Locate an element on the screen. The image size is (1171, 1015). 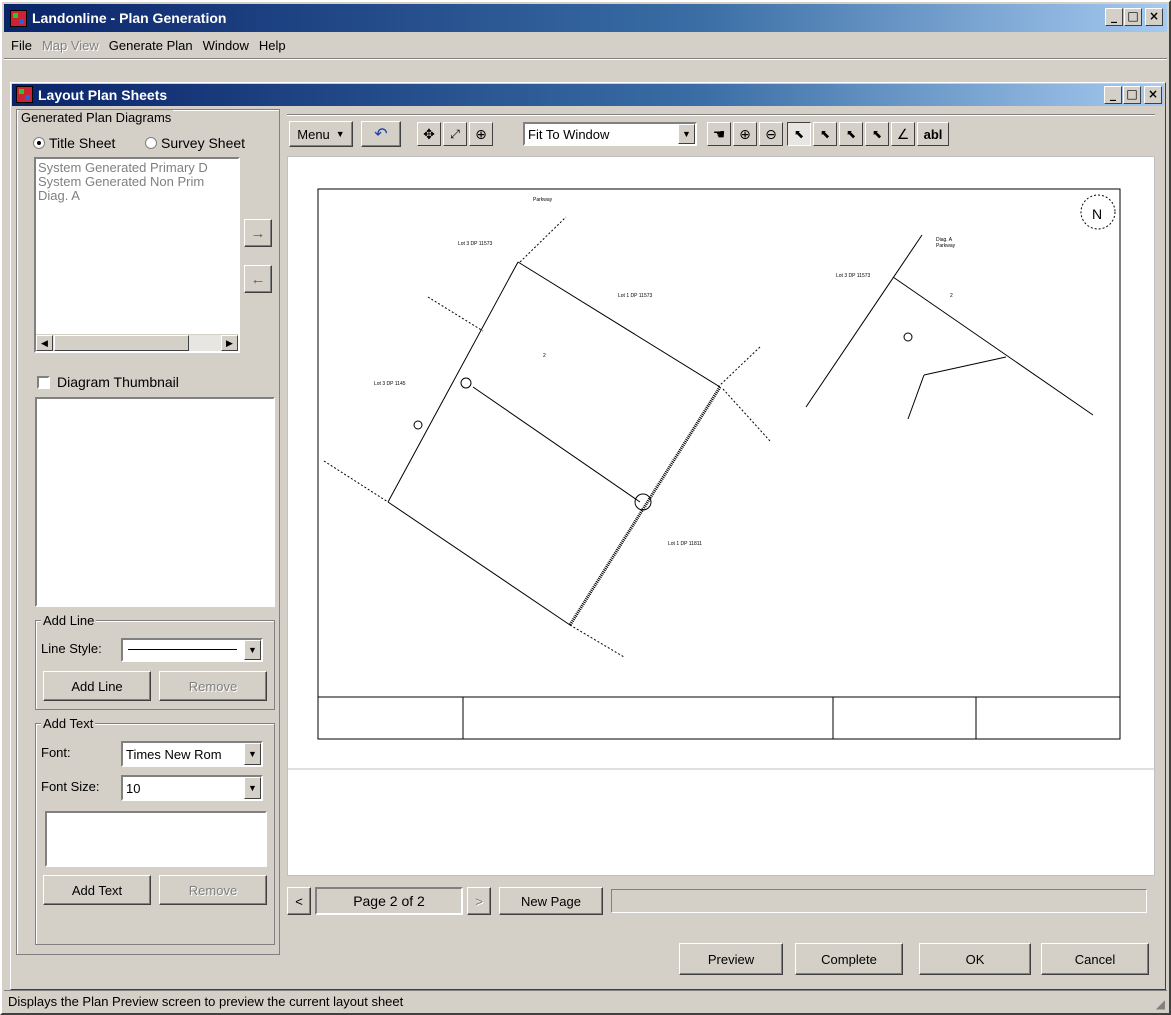
zoom-combo: Fit To Window ▼ is located at coordinates (610, 134).